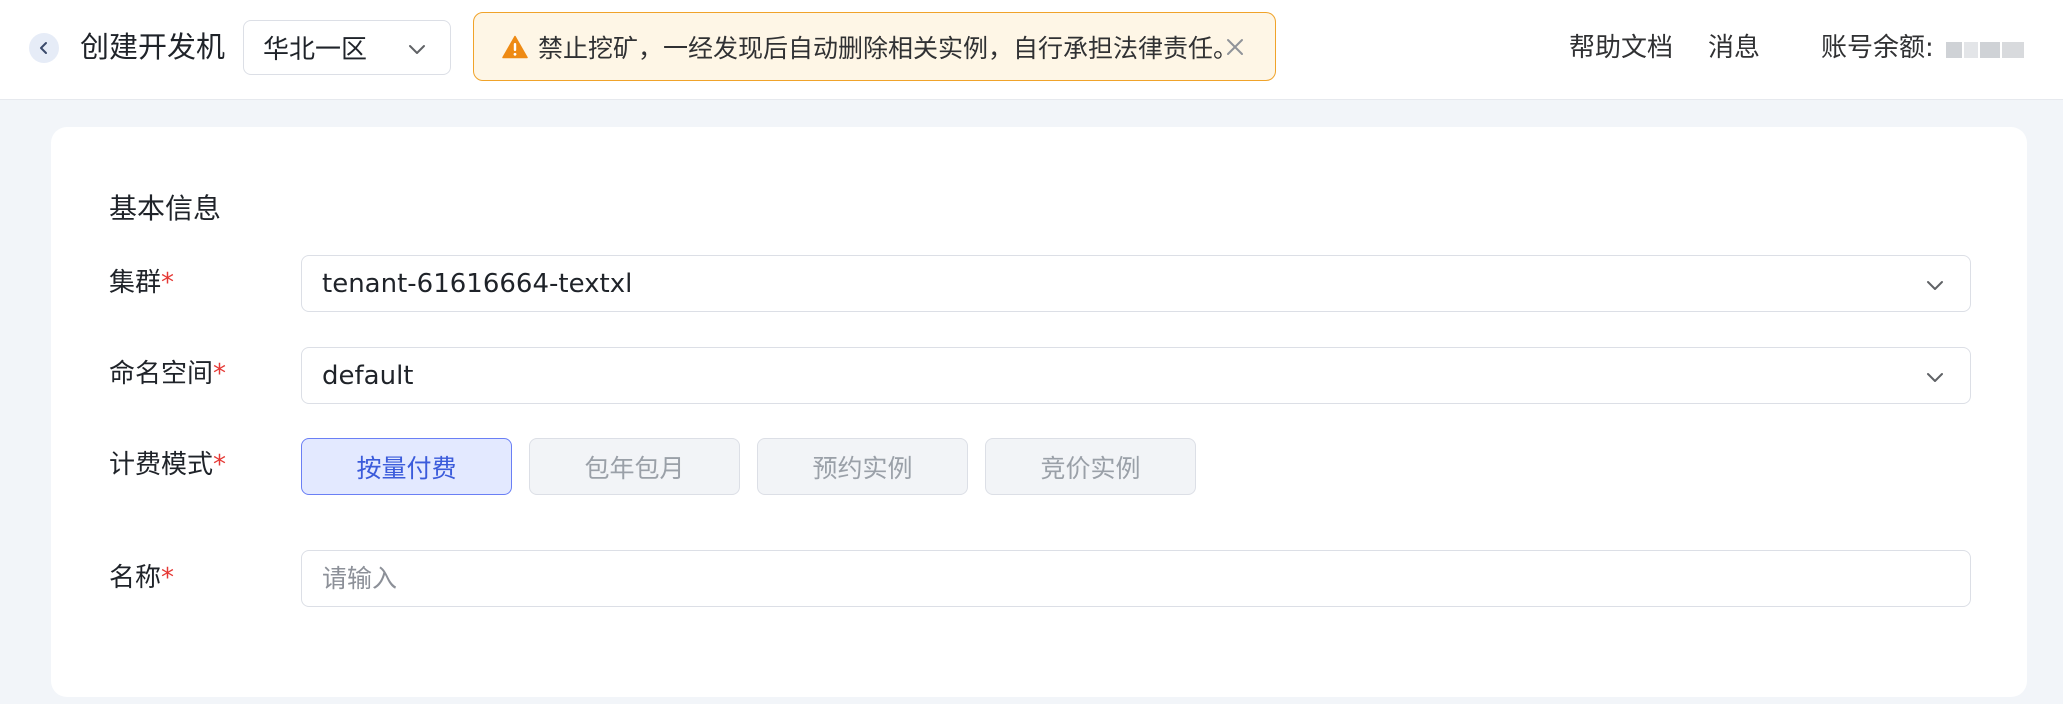 Image resolution: width=2063 pixels, height=704 pixels. Describe the element at coordinates (135, 578) in the screenshot. I see `name-label-text: 名称` at that location.